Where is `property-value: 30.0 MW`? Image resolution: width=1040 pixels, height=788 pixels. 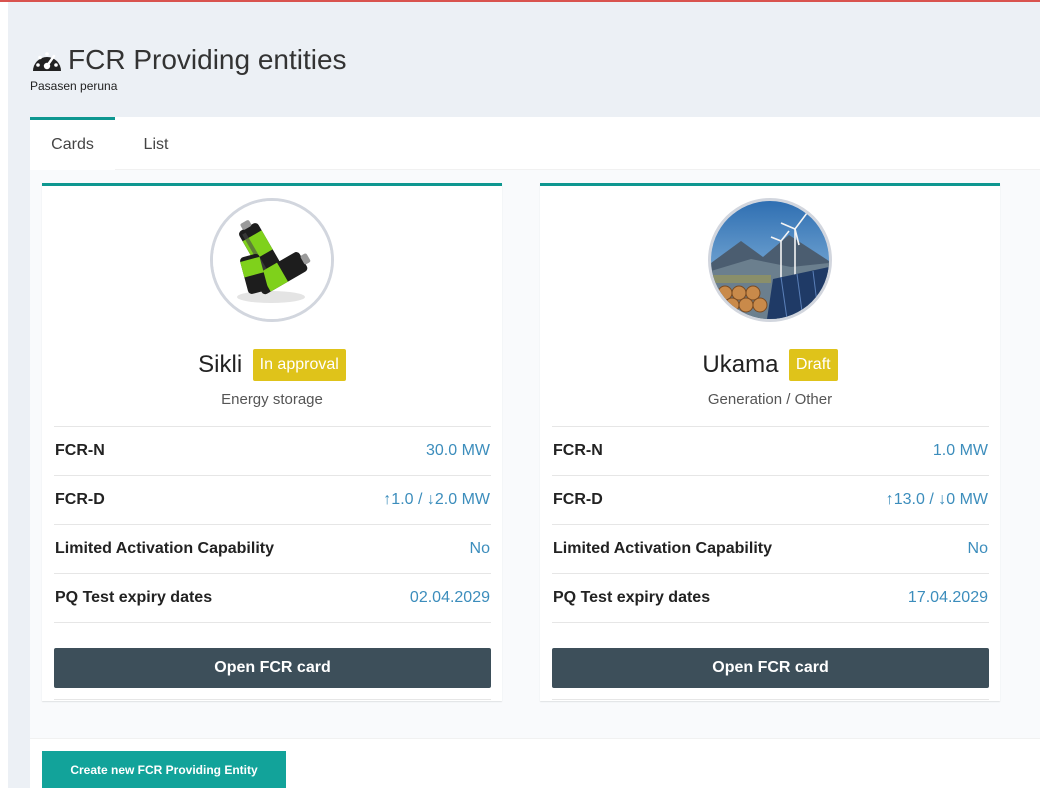
property-value: 30.0 MW is located at coordinates (457, 450).